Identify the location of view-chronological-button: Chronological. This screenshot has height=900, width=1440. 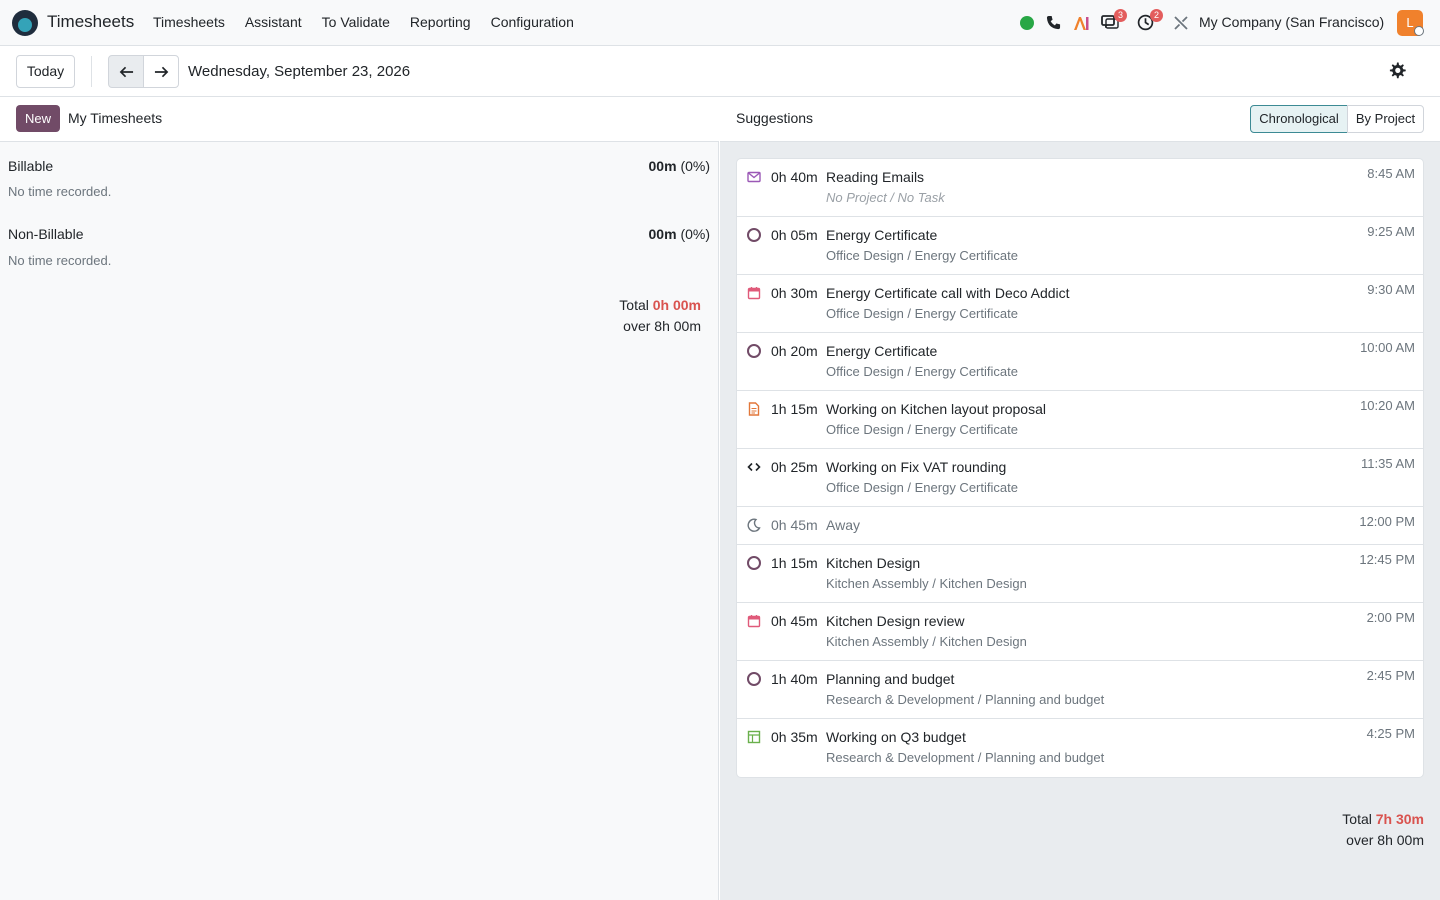
(1299, 119).